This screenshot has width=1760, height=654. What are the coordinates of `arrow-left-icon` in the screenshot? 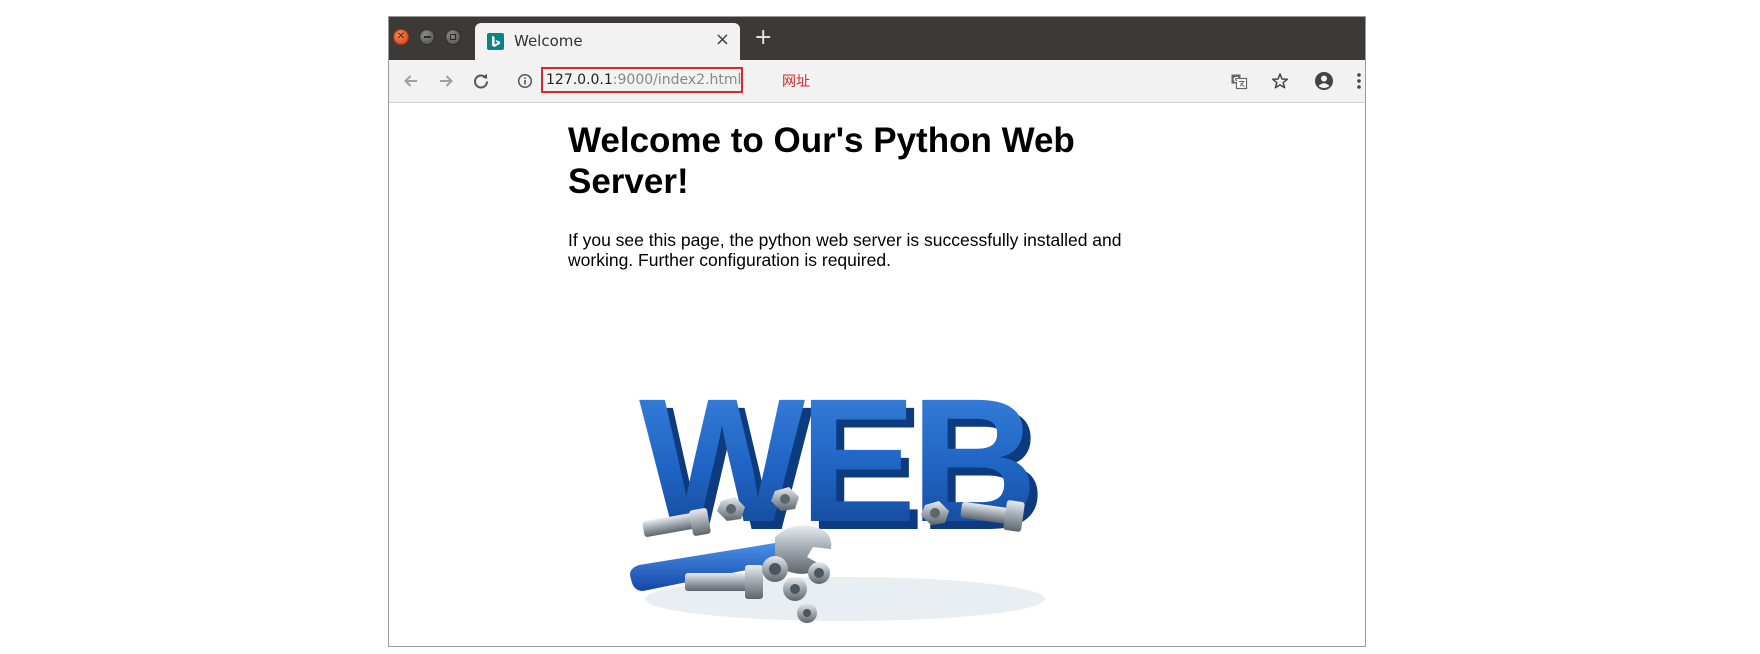 It's located at (411, 81).